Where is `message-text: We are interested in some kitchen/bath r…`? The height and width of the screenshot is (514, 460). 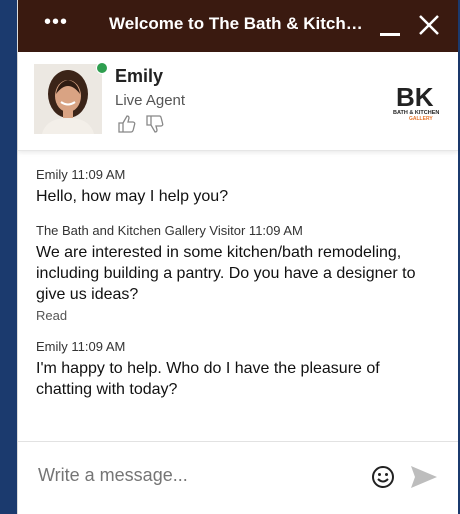 message-text: We are interested in some kitchen/bath r… is located at coordinates (226, 273).